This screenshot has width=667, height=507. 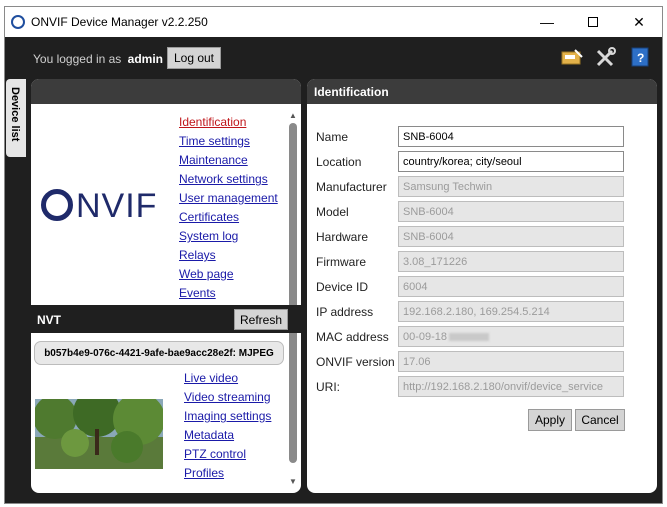 I want to click on mac-address-value: 00-09-18, so click(x=425, y=336).